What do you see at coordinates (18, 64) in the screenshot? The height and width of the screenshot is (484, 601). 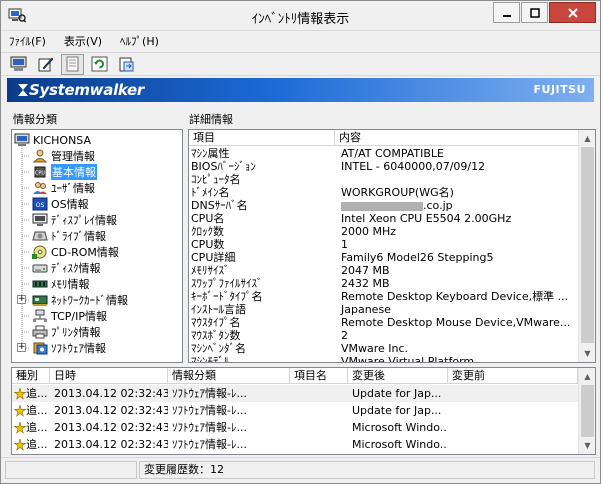 I see `computer-toolbar-button` at bounding box center [18, 64].